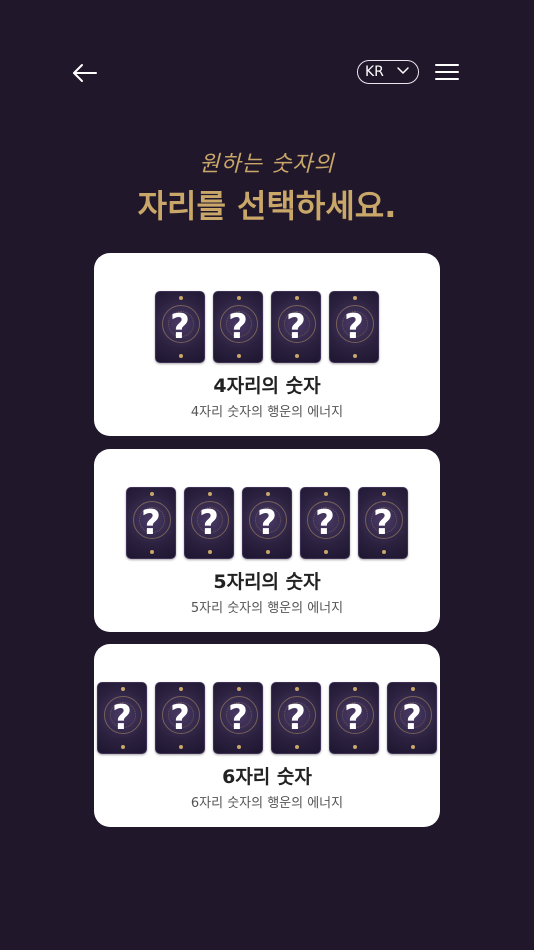 This screenshot has height=950, width=534. Describe the element at coordinates (267, 327) in the screenshot. I see `card-row: ????` at that location.